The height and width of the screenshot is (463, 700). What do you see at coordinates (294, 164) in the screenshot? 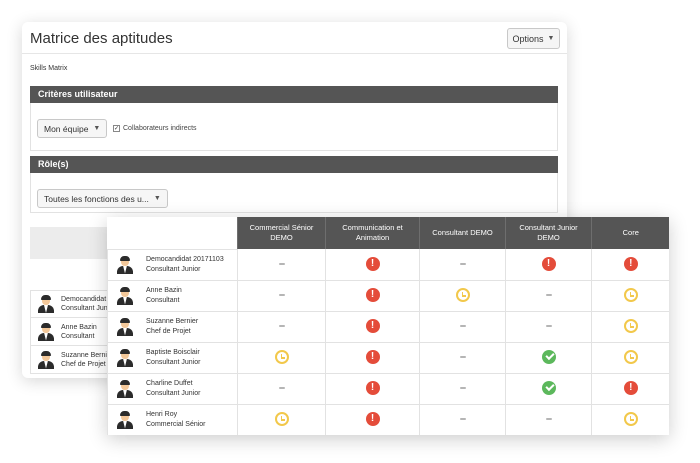
I see `roles-header: Rôle(s)` at bounding box center [294, 164].